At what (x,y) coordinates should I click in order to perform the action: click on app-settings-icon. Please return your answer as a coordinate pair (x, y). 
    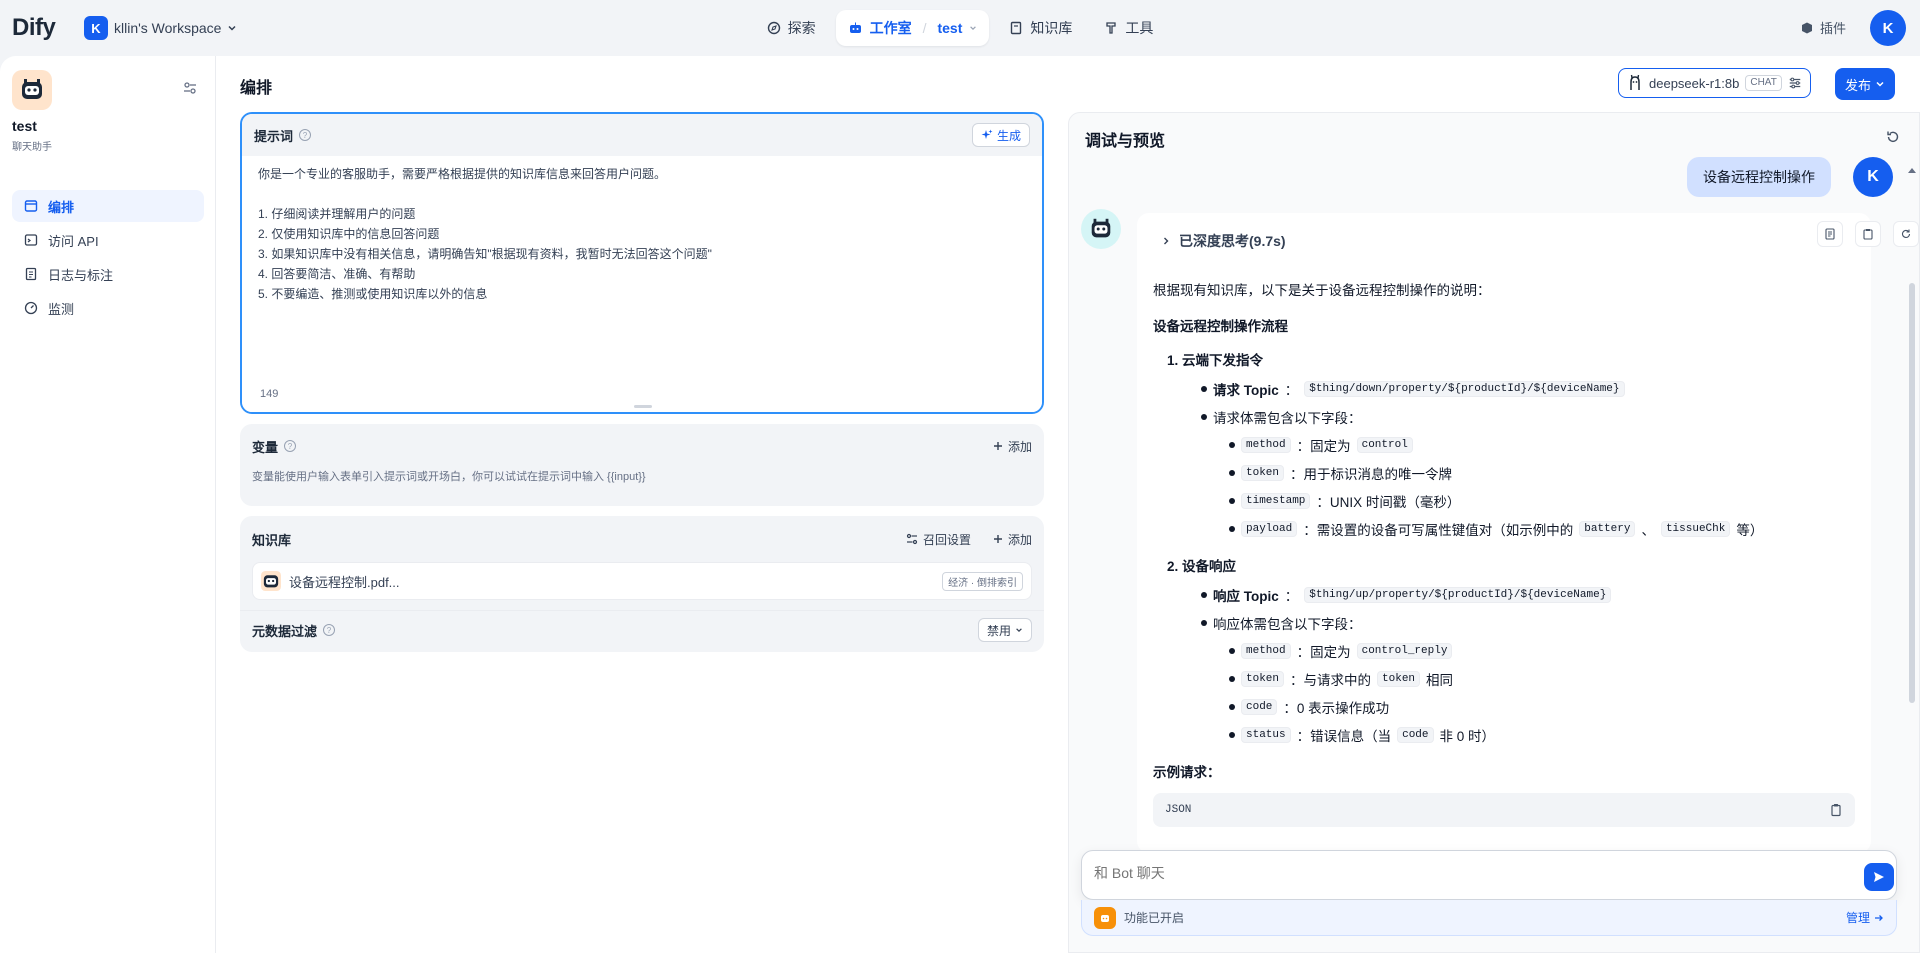
    Looking at the image, I should click on (190, 88).